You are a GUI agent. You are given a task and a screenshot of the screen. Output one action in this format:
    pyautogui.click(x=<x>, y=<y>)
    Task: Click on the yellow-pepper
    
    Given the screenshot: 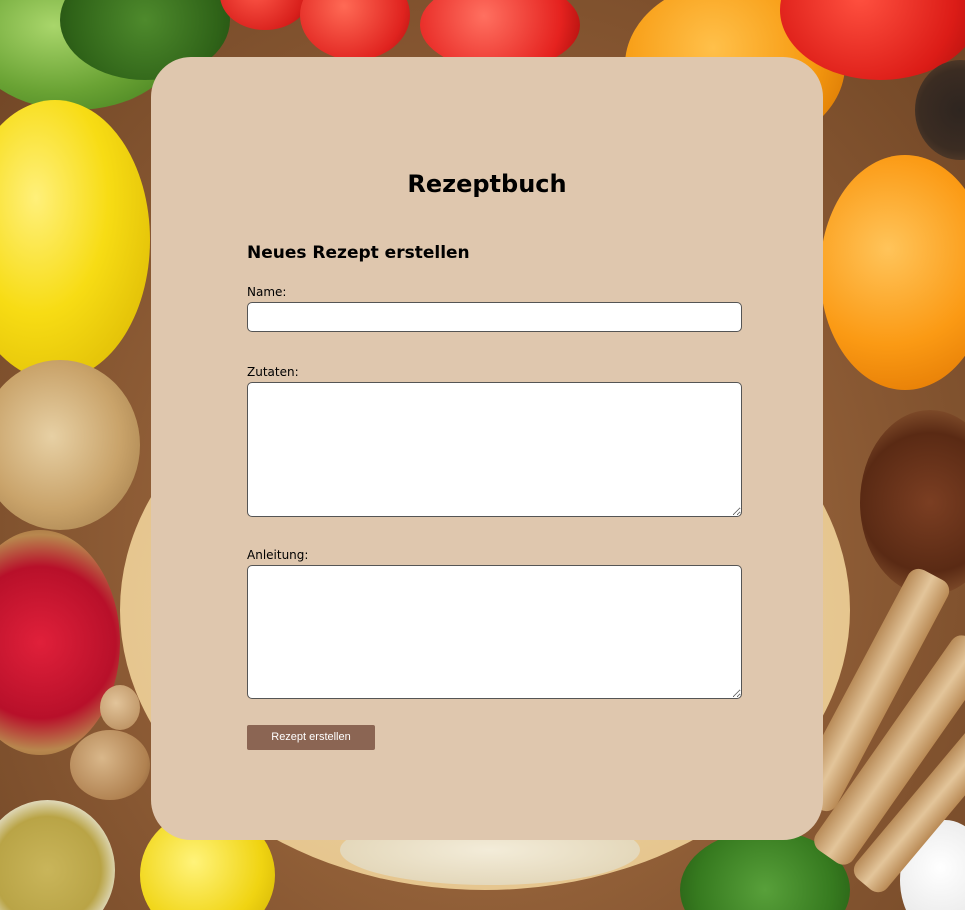 What is the action you would take?
    pyautogui.click(x=75, y=240)
    